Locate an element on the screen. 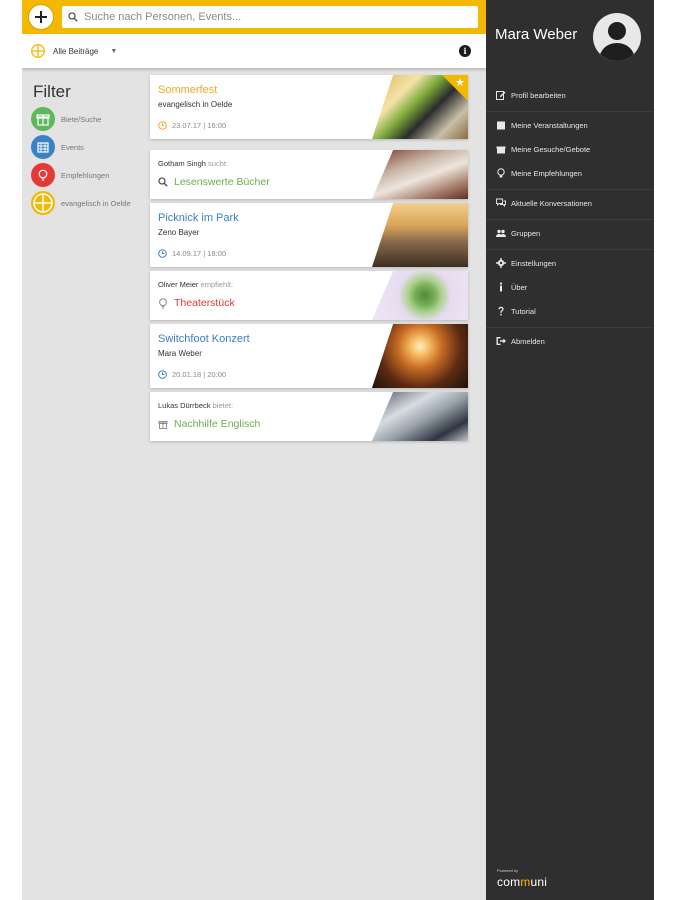 Image resolution: width=675 pixels, height=900 pixels. card-date-text: 20.01.18 | 20:00 is located at coordinates (199, 374).